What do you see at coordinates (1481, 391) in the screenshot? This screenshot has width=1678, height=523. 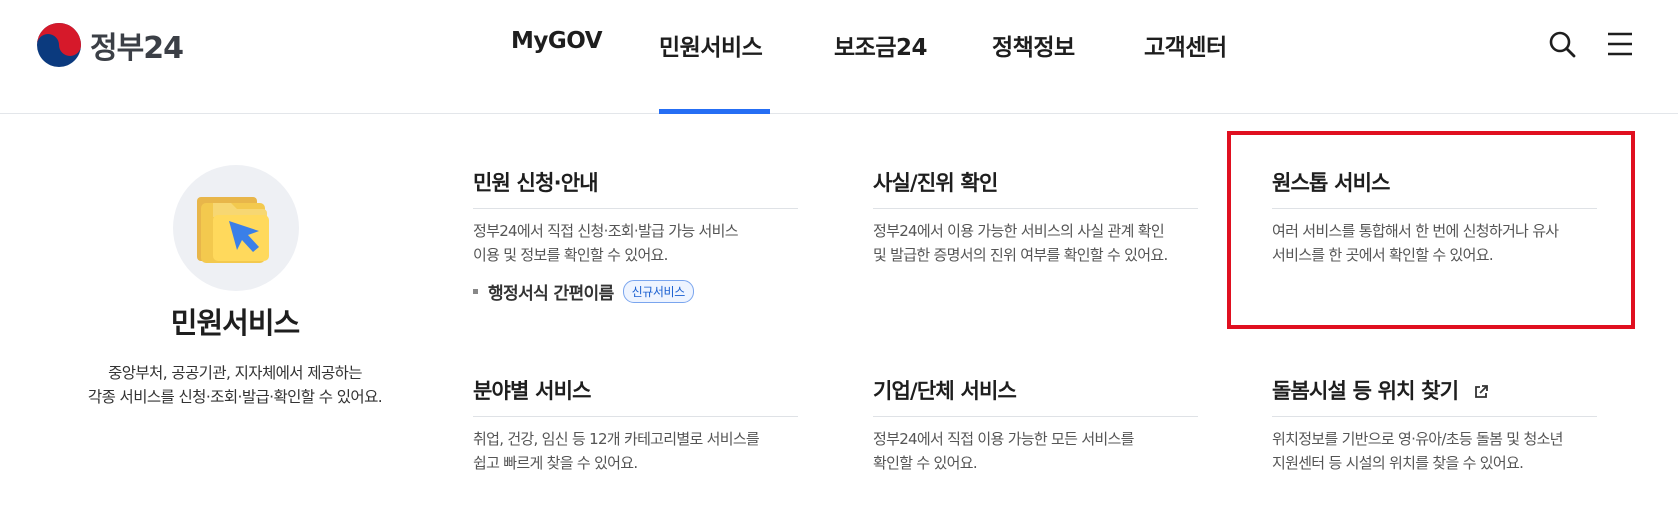 I see `external-link-icon` at bounding box center [1481, 391].